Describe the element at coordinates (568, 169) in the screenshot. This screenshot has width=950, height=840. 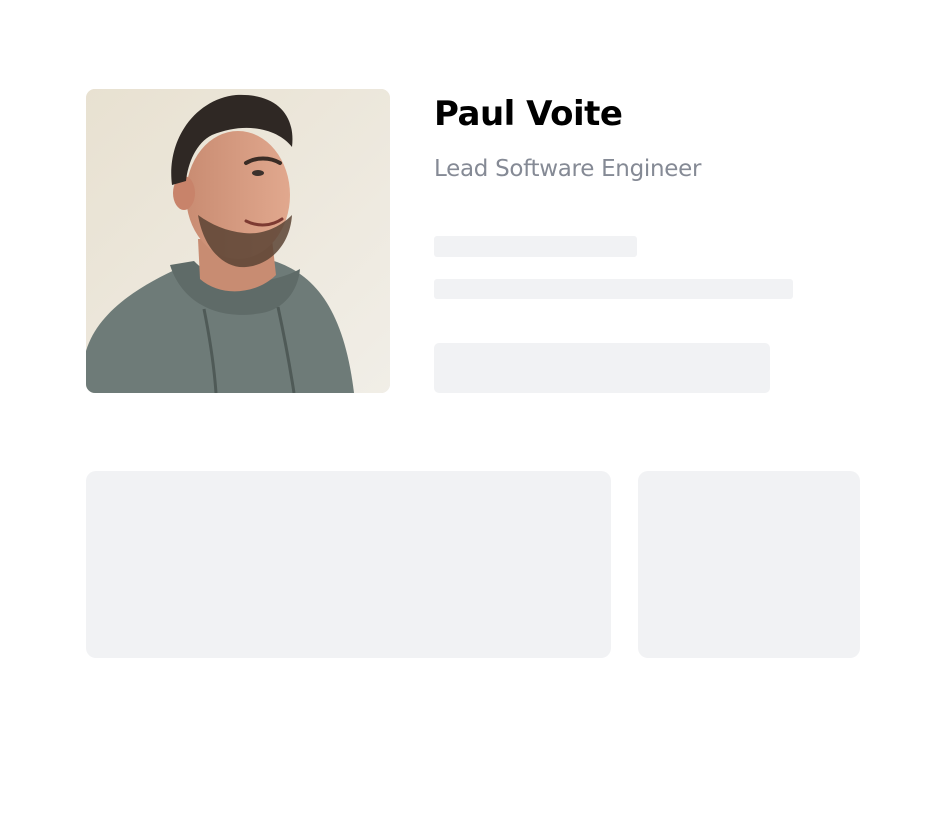
I see `profile-role: Lead Software Engineer` at that location.